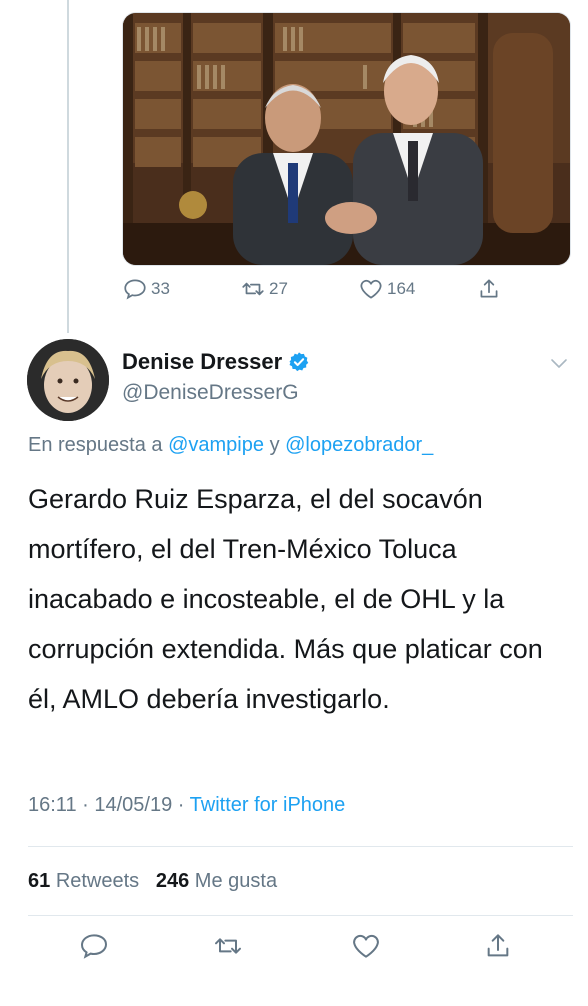  I want to click on like-count: 164, so click(401, 288).